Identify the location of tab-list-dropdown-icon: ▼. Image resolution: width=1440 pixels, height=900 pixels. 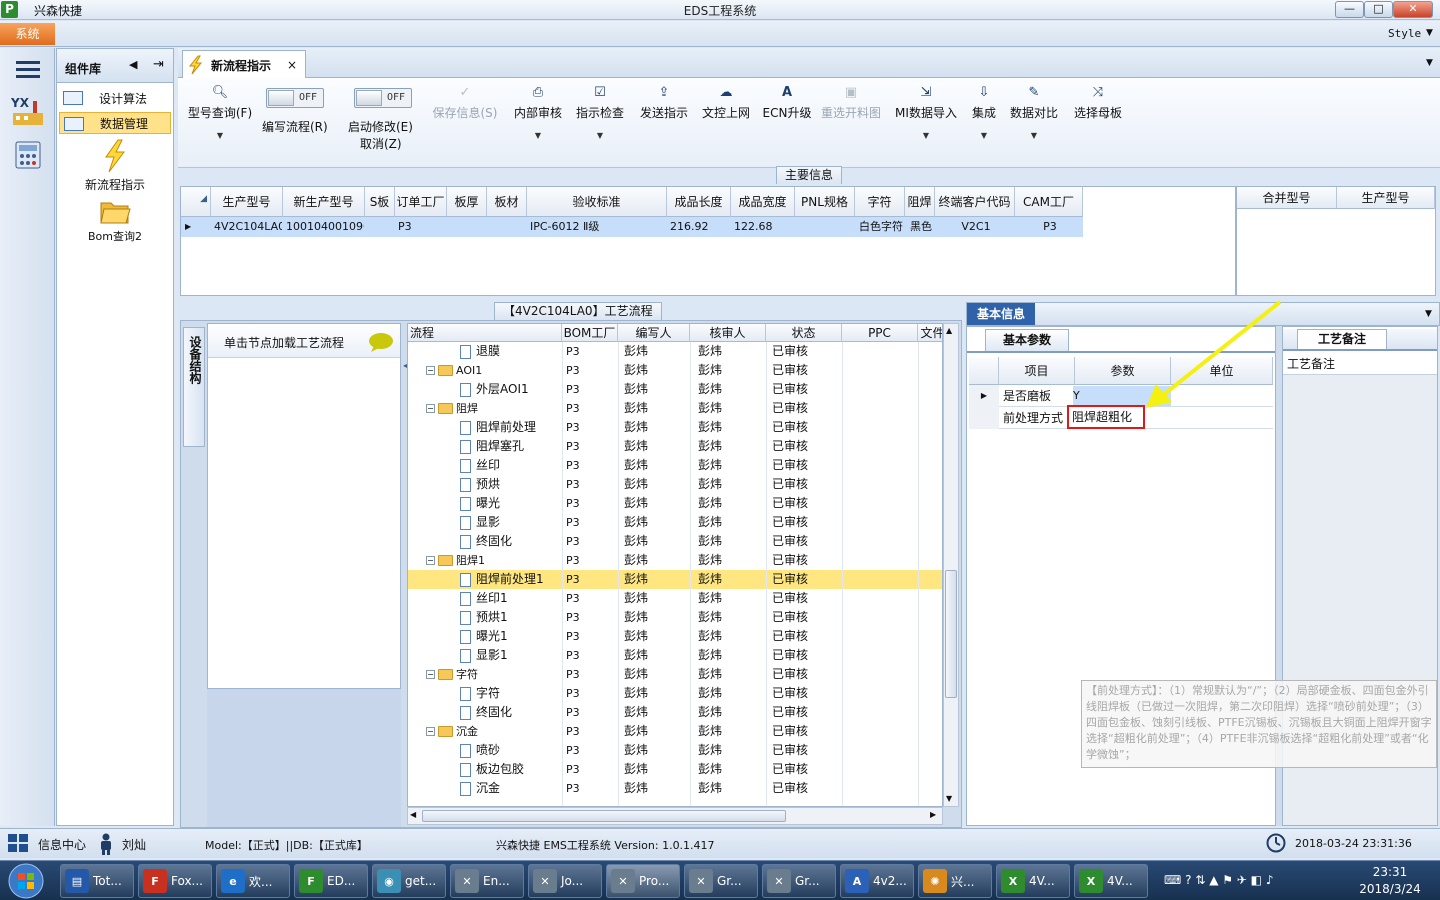
(1429, 63).